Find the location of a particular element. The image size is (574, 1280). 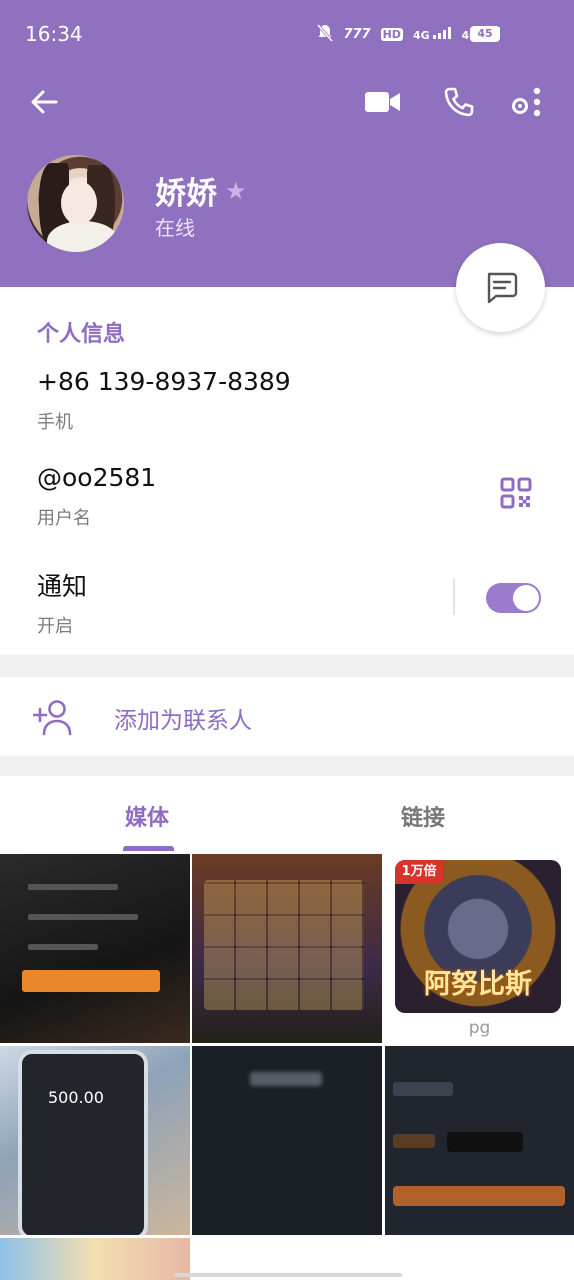

video-camera-icon is located at coordinates (382, 102).